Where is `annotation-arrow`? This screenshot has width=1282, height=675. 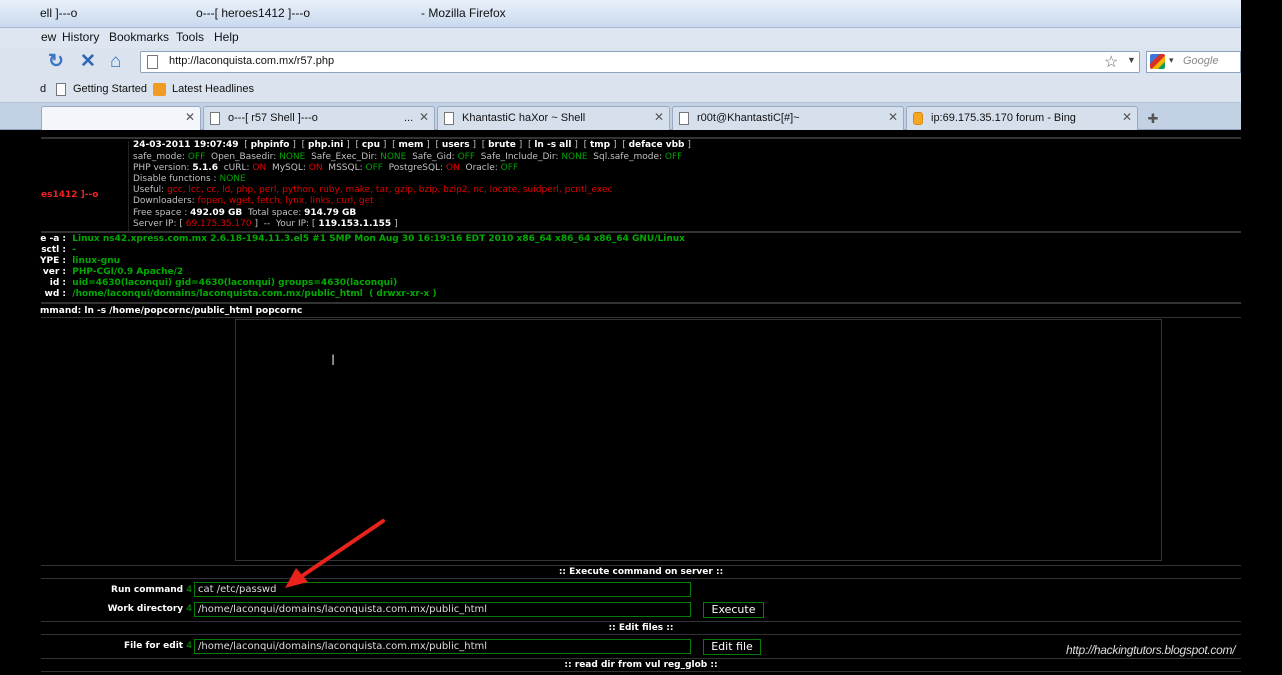
annotation-arrow is located at coordinates (335, 553).